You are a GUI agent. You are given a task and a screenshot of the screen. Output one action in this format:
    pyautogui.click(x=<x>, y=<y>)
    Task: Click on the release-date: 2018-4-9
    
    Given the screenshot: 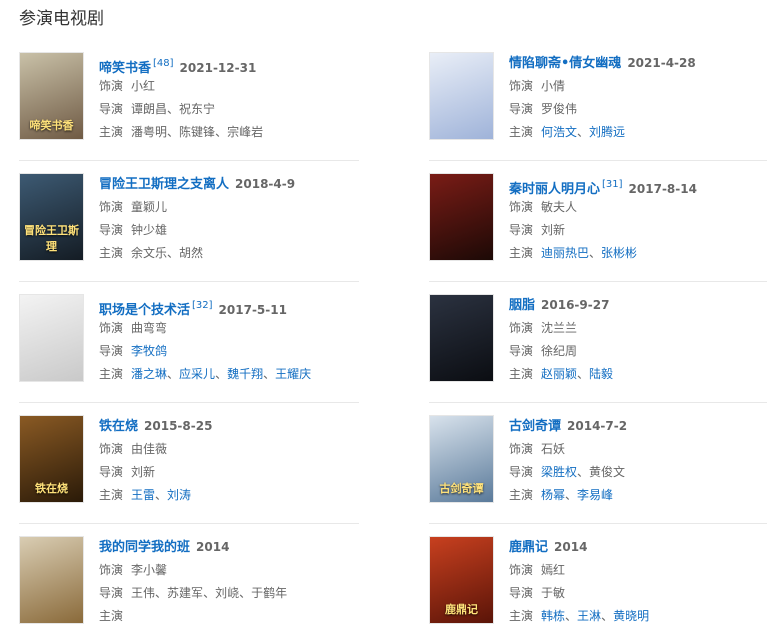 What is the action you would take?
    pyautogui.click(x=265, y=184)
    